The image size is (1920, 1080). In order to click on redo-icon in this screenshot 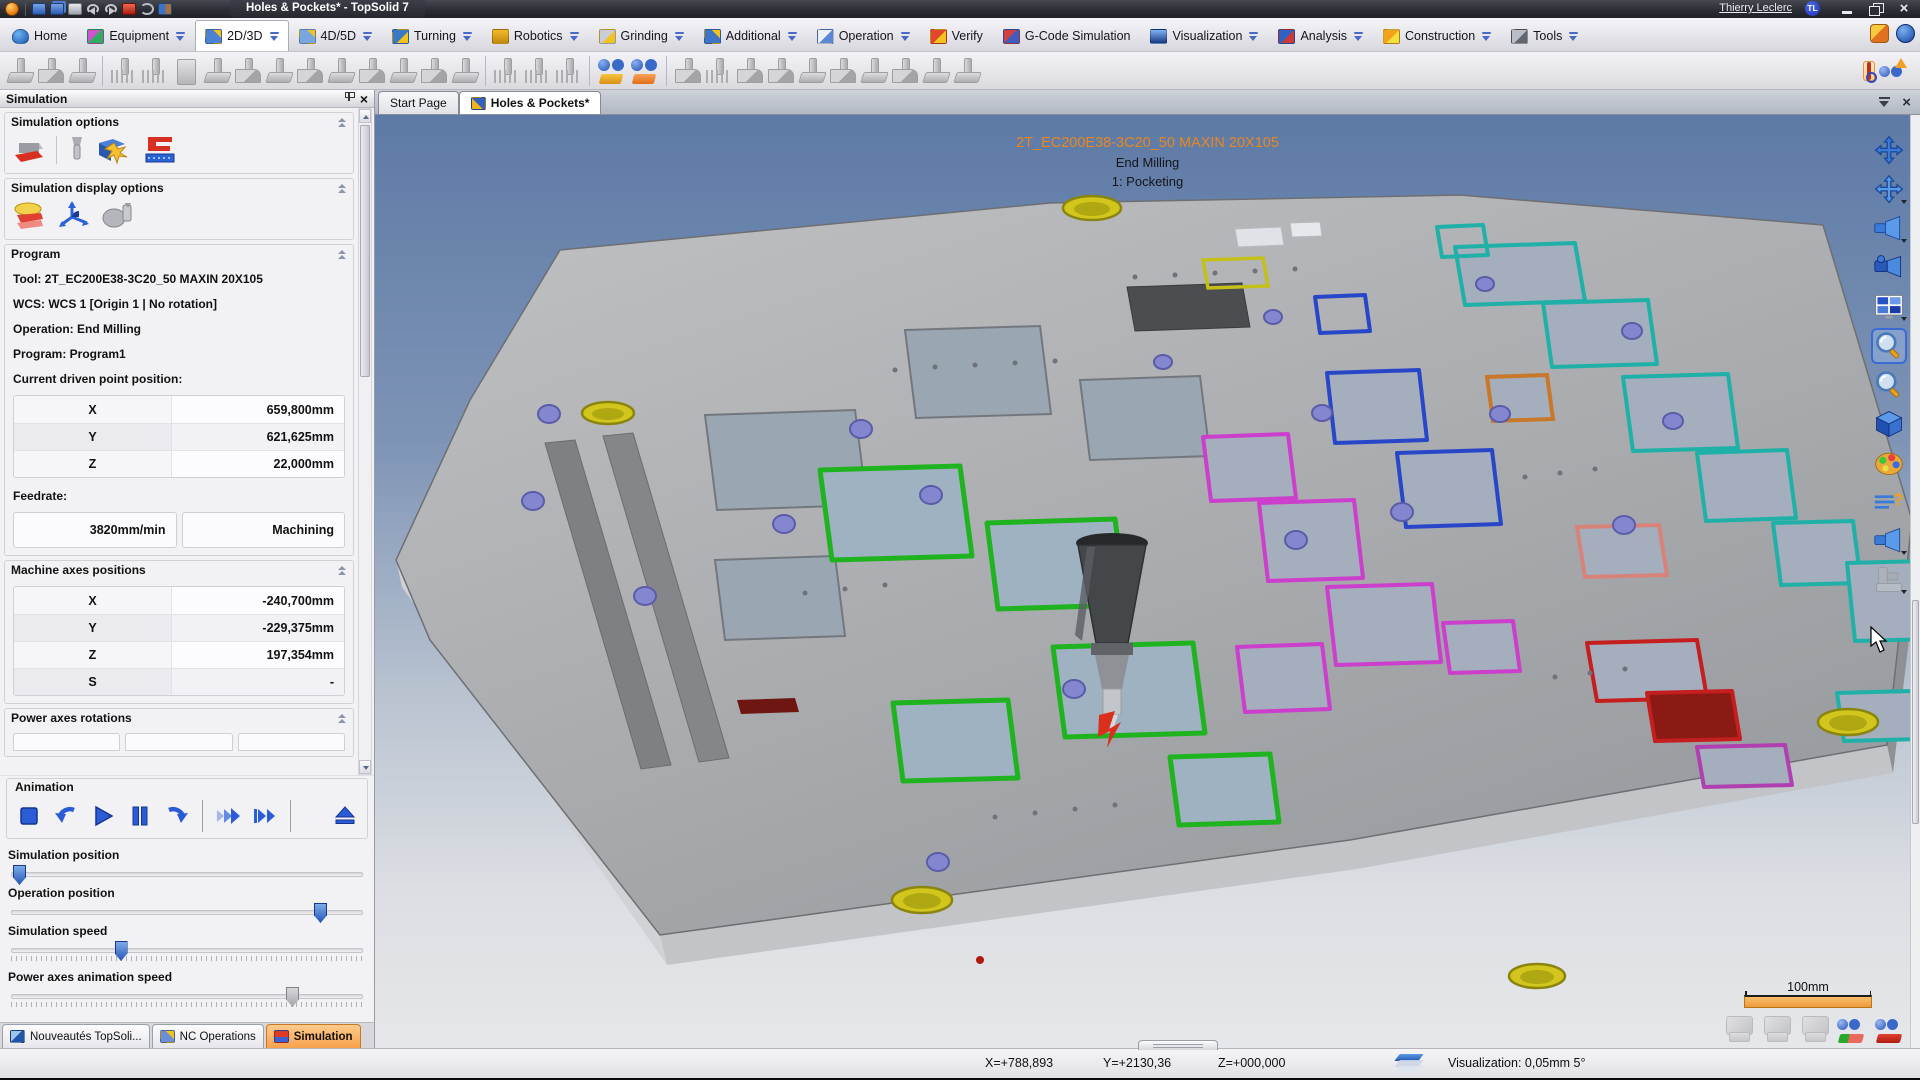, I will do `click(111, 9)`.